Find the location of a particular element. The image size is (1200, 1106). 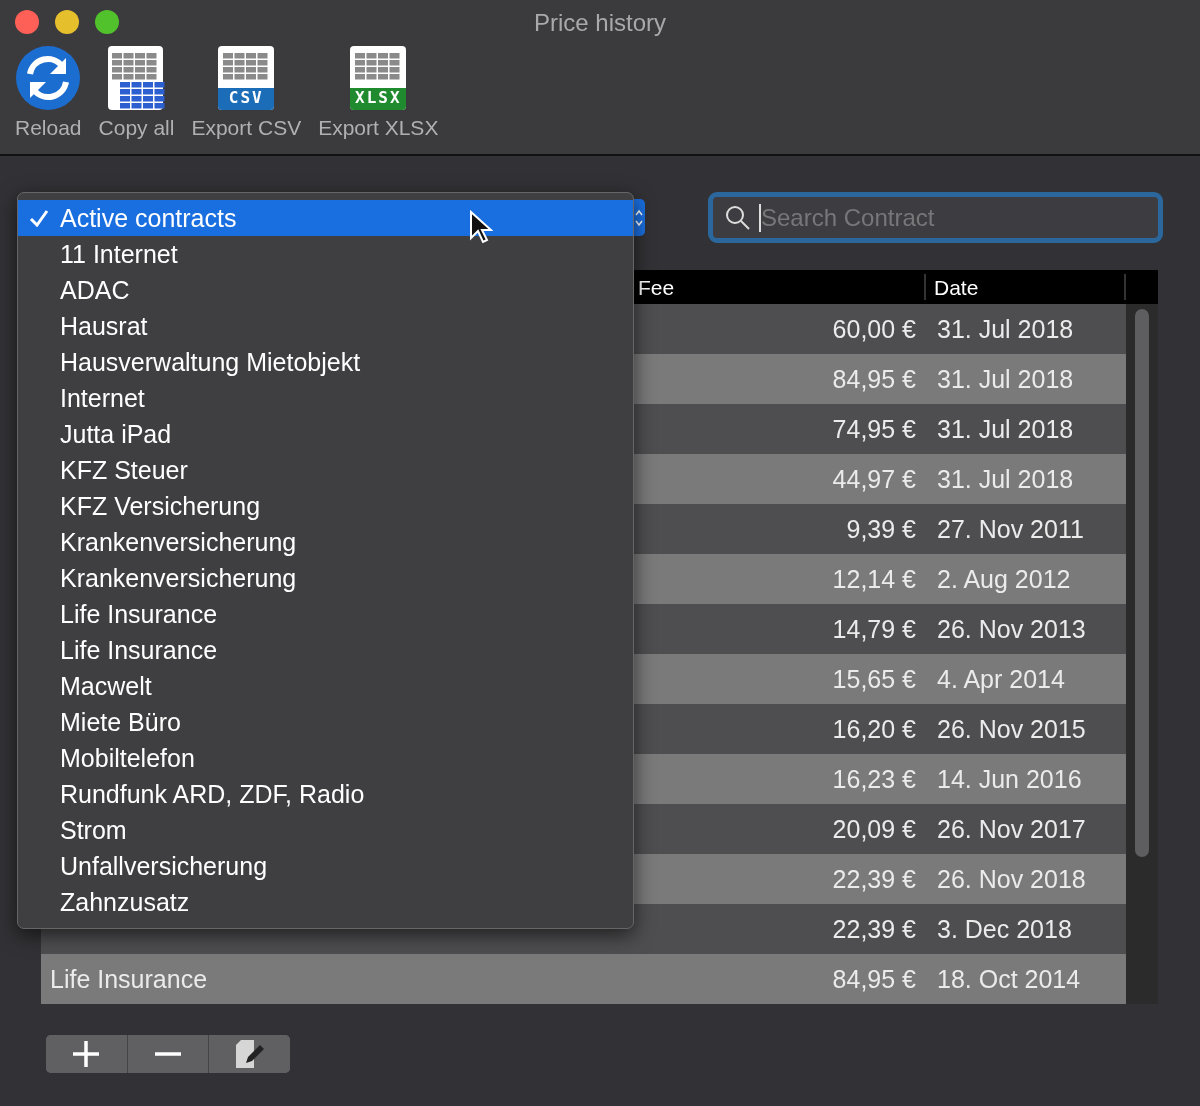

window-title: Price history is located at coordinates (599, 23).